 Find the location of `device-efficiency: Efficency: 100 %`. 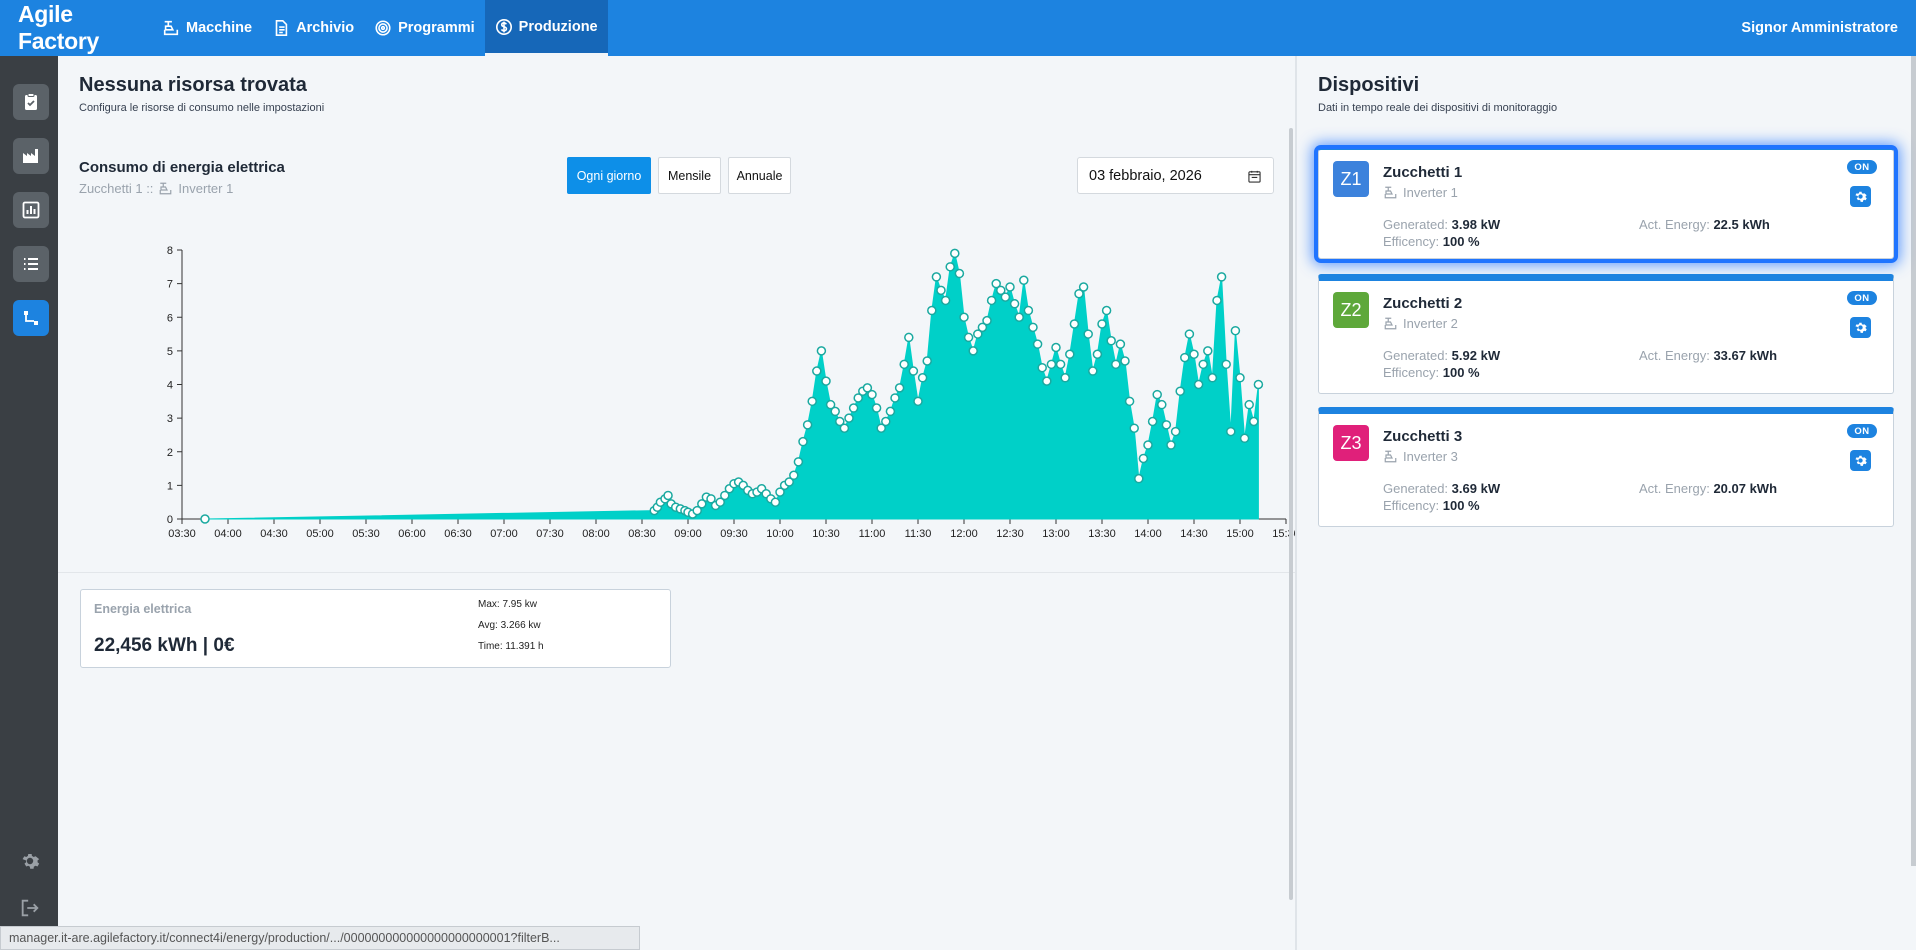

device-efficiency: Efficency: 100 % is located at coordinates (1431, 505).